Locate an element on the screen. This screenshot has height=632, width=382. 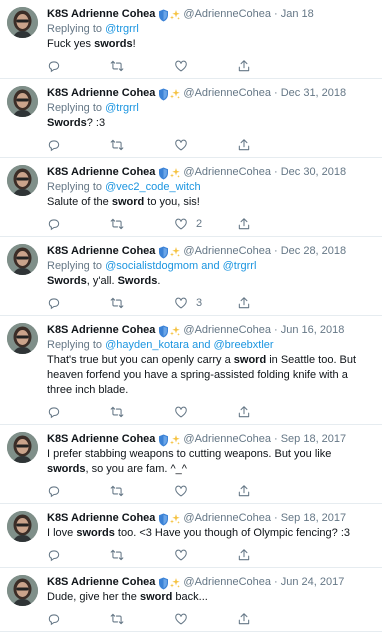
replying-to-link: @socialistdogmom and @trgrrl is located at coordinates (180, 266).